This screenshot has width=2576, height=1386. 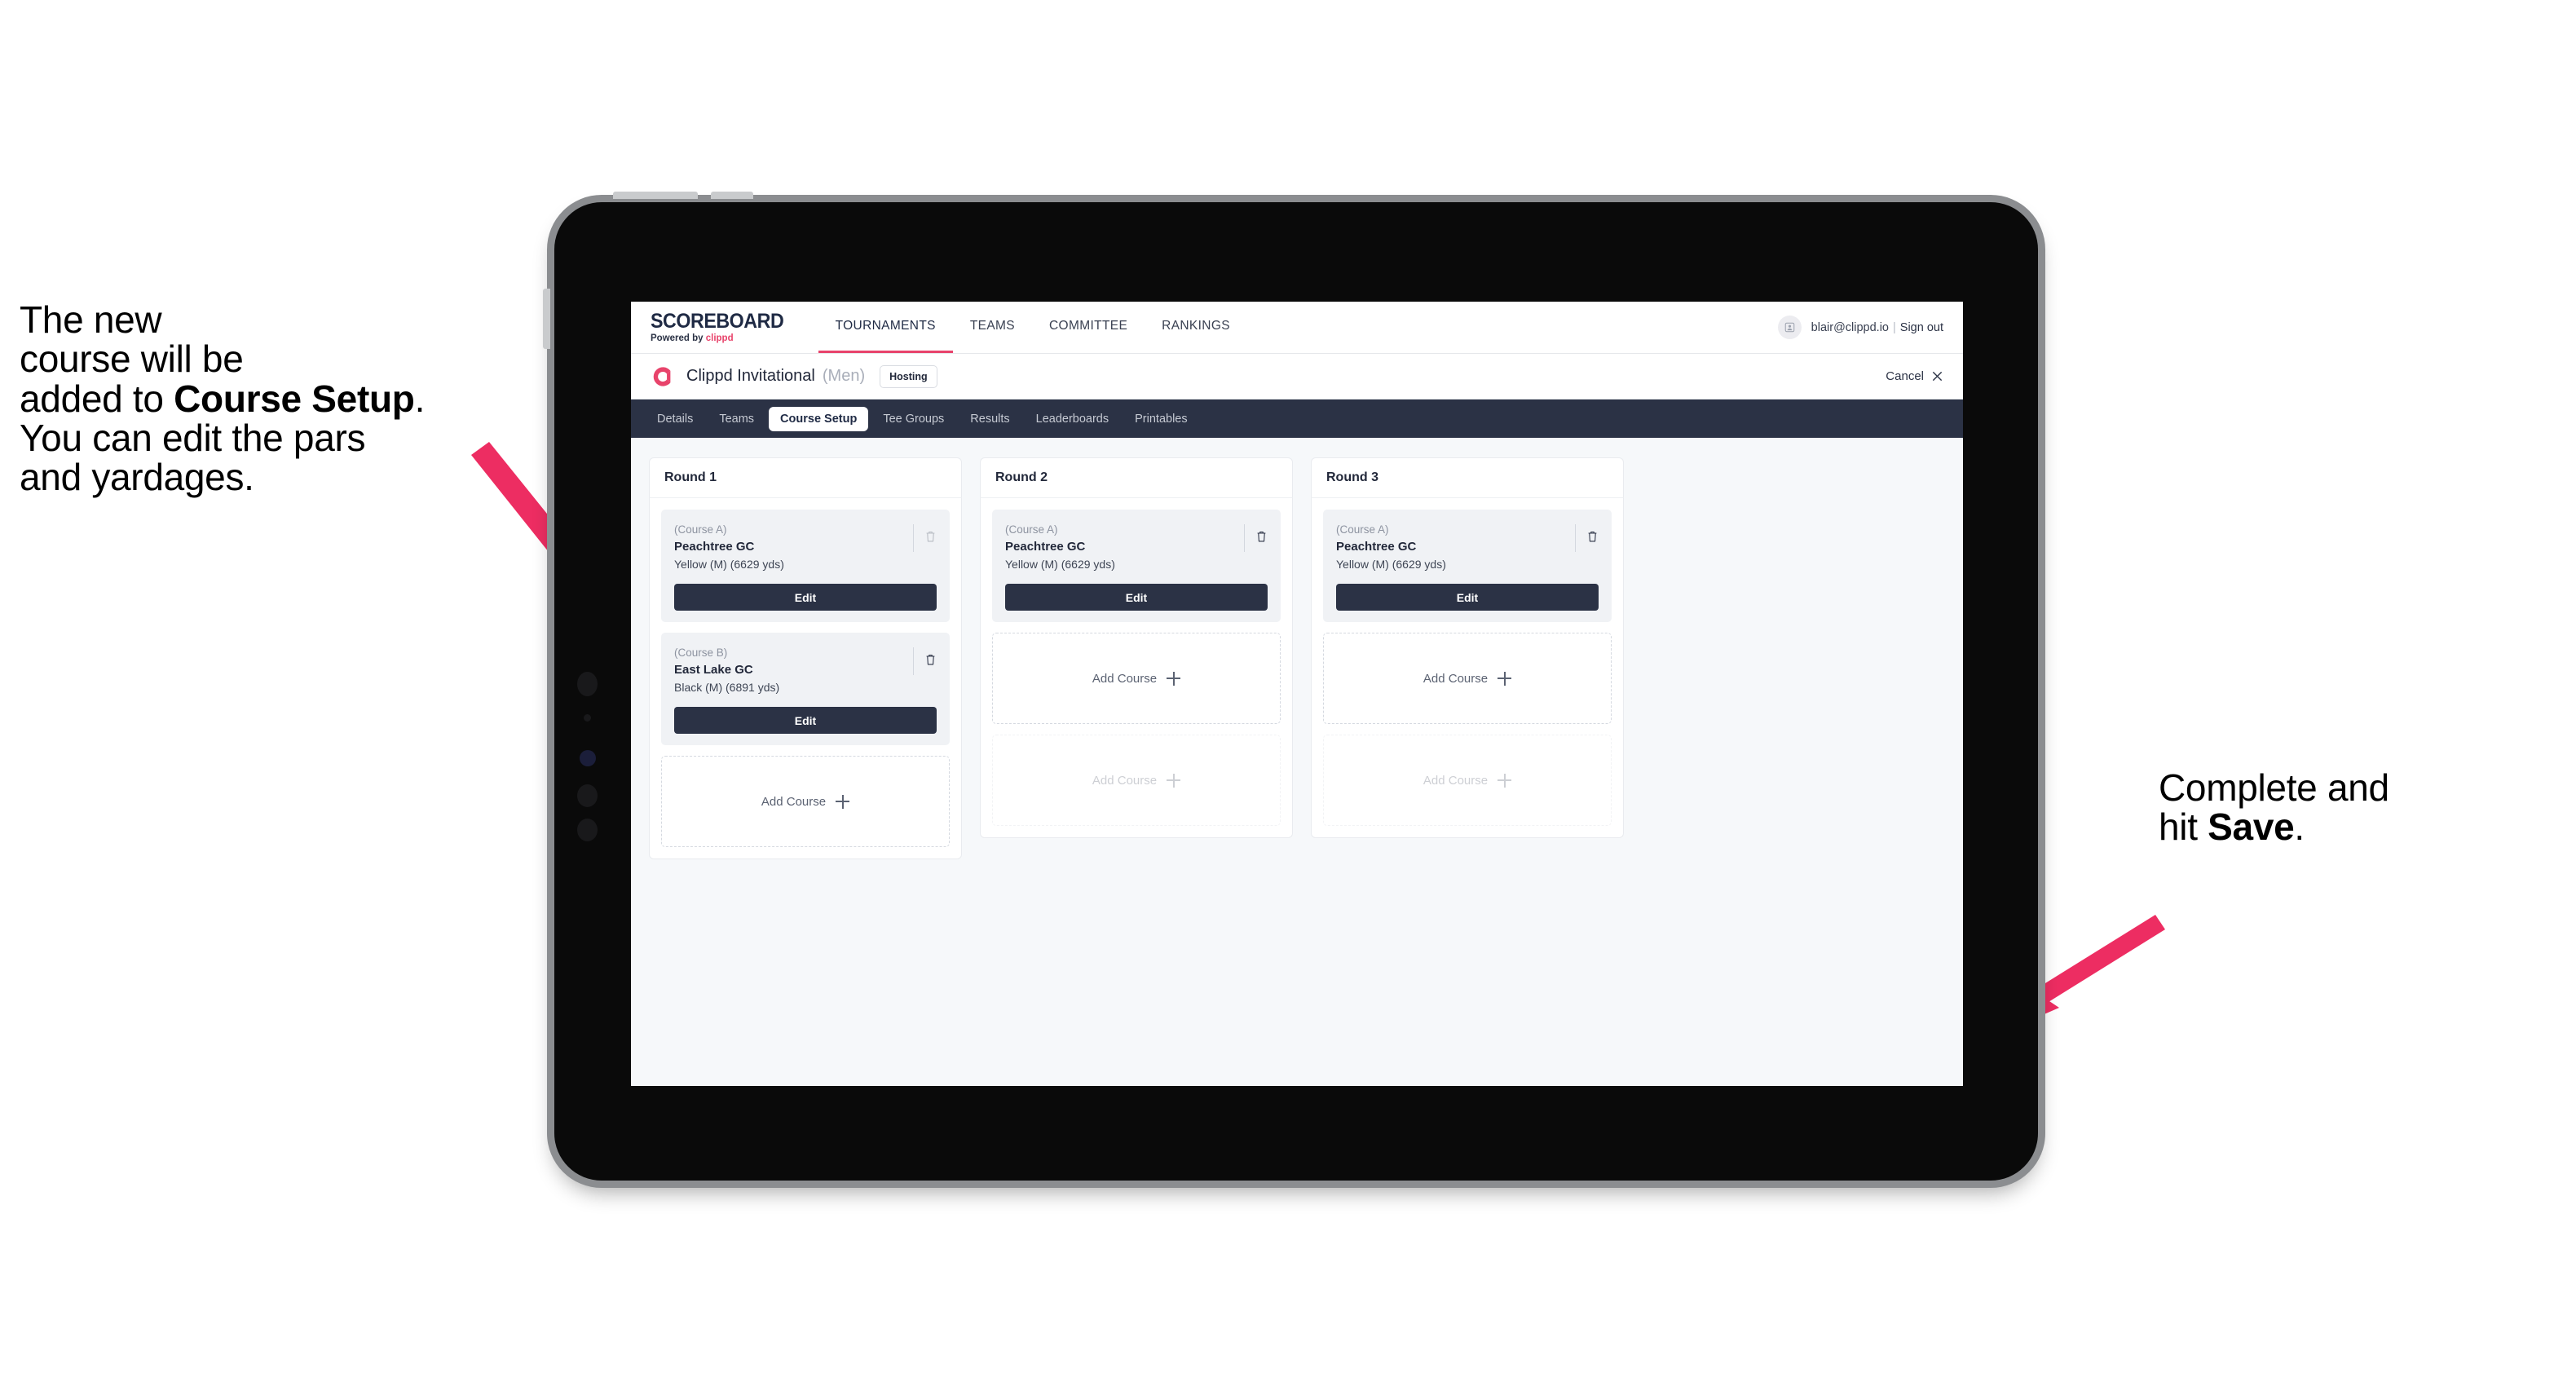 I want to click on action-divider, so click(x=913, y=538).